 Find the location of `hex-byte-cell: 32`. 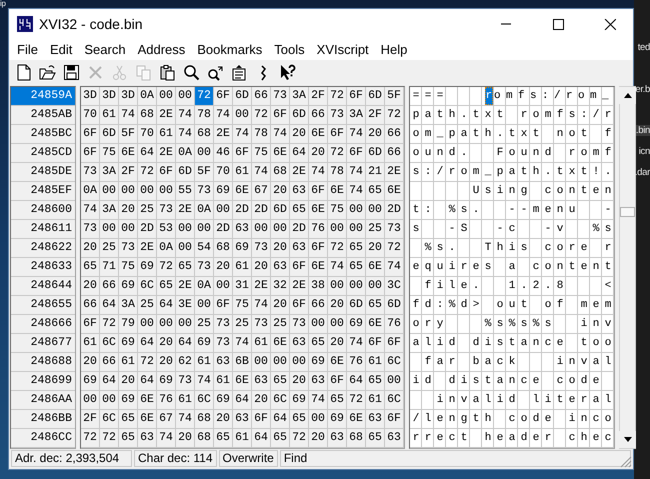

hex-byte-cell: 32 is located at coordinates (280, 286).